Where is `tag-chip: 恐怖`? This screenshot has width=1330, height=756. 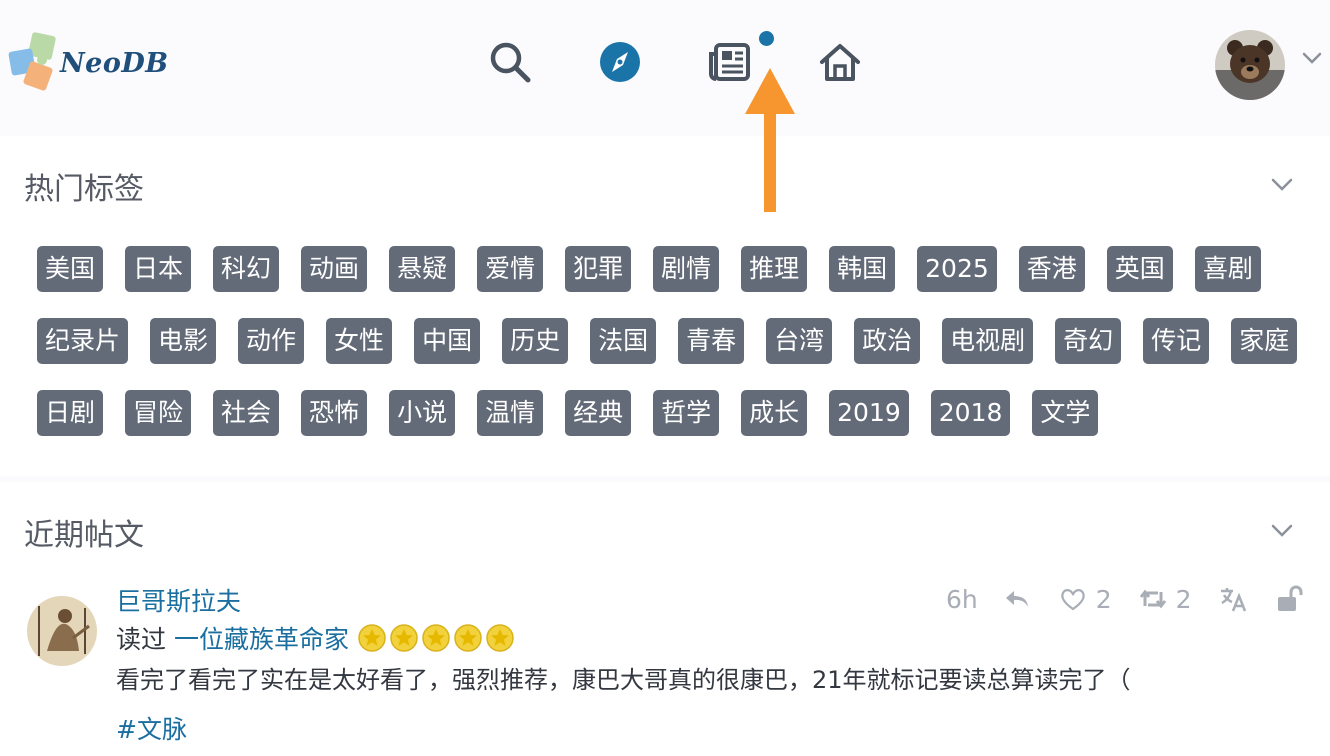 tag-chip: 恐怖 is located at coordinates (334, 413).